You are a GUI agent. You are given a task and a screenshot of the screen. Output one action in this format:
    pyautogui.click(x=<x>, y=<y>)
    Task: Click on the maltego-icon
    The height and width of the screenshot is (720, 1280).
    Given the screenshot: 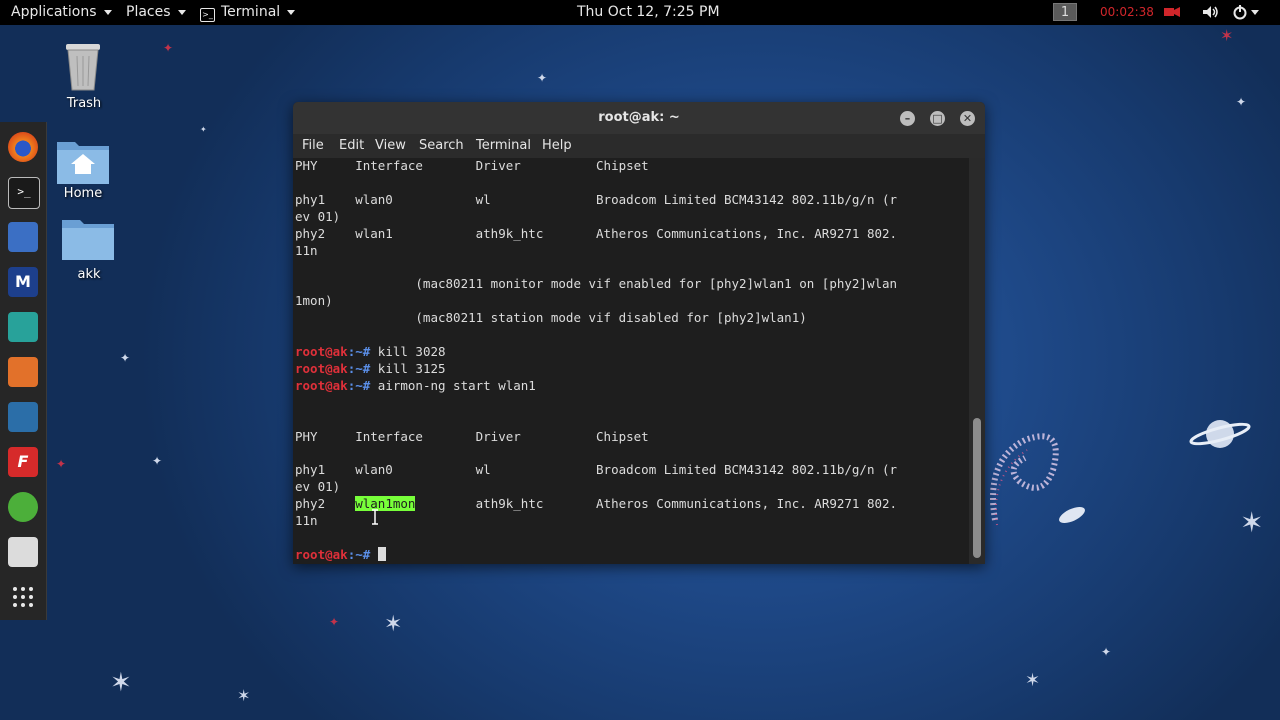 What is the action you would take?
    pyautogui.click(x=23, y=417)
    